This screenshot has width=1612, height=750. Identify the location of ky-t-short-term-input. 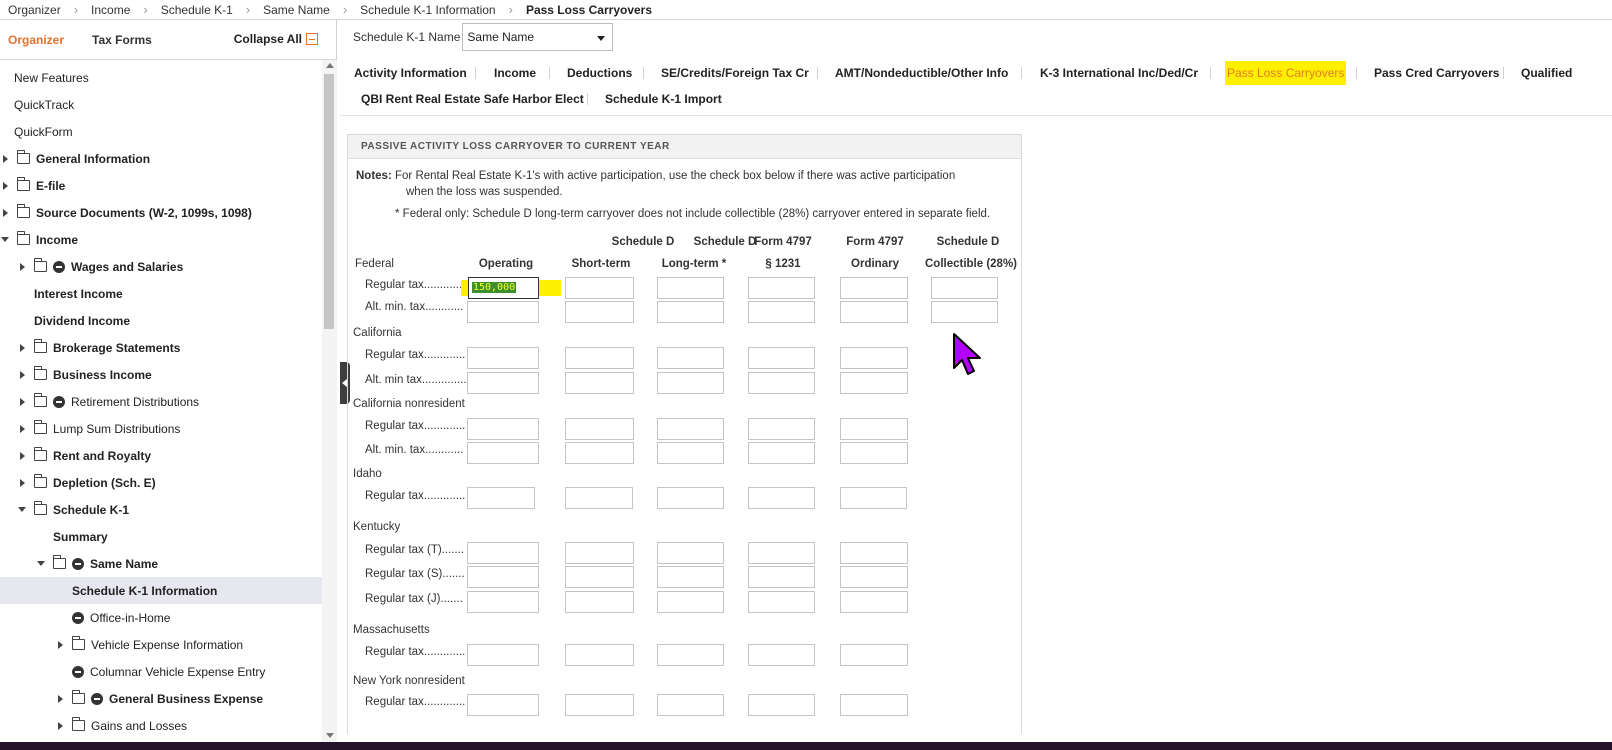
(599, 553).